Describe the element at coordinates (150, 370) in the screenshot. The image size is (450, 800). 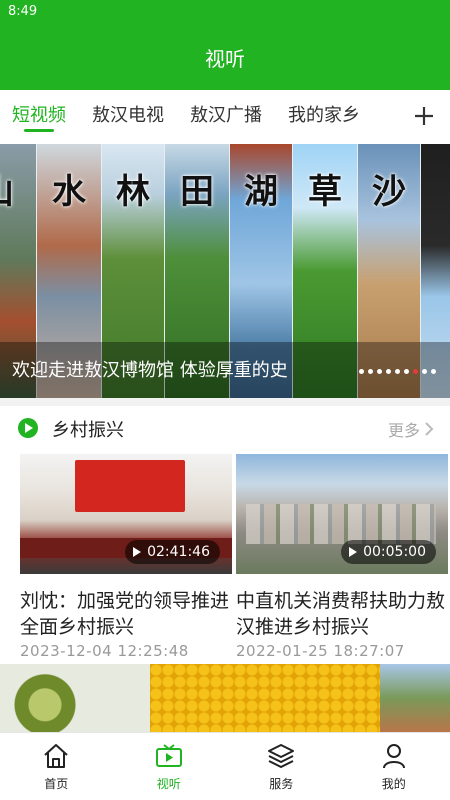
I see `banner-caption: 欢迎走进敖汉博物馆 体验厚重的史` at that location.